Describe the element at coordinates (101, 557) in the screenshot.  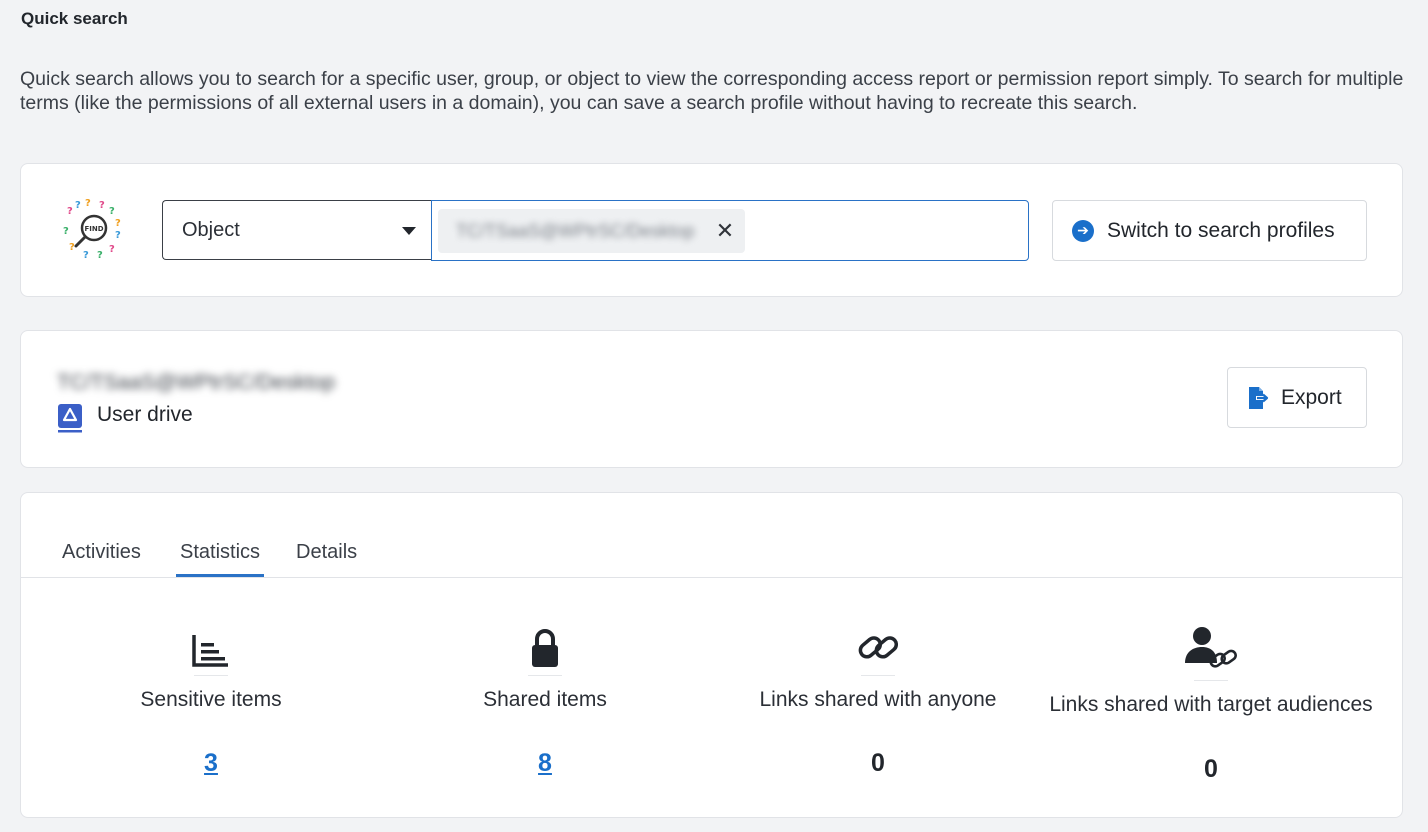
I see `tab-activities: Activities` at that location.